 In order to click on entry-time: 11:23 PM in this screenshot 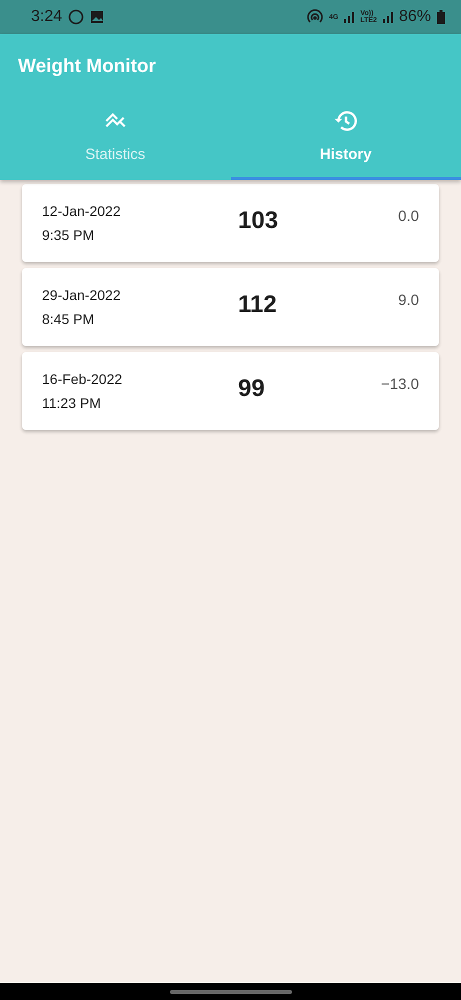, I will do `click(72, 403)`.